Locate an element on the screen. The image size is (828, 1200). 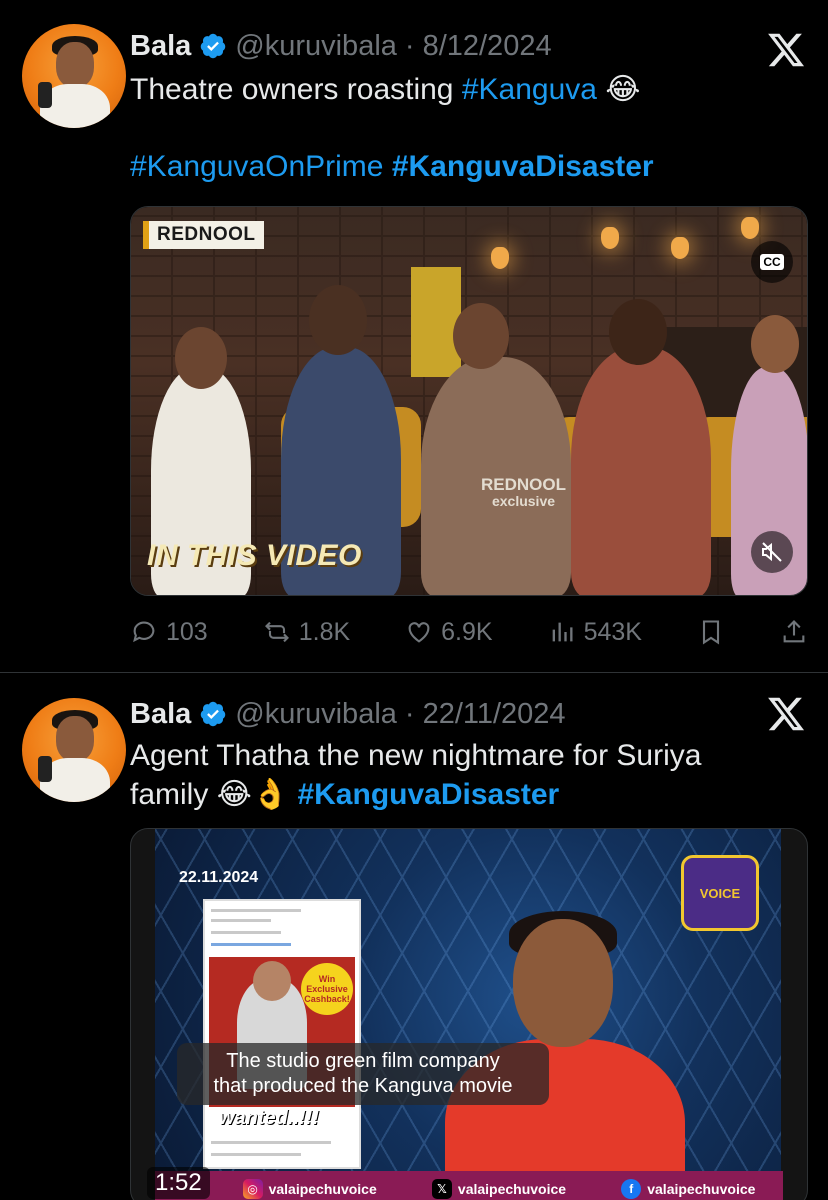
reply-button: 103 is located at coordinates (169, 632).